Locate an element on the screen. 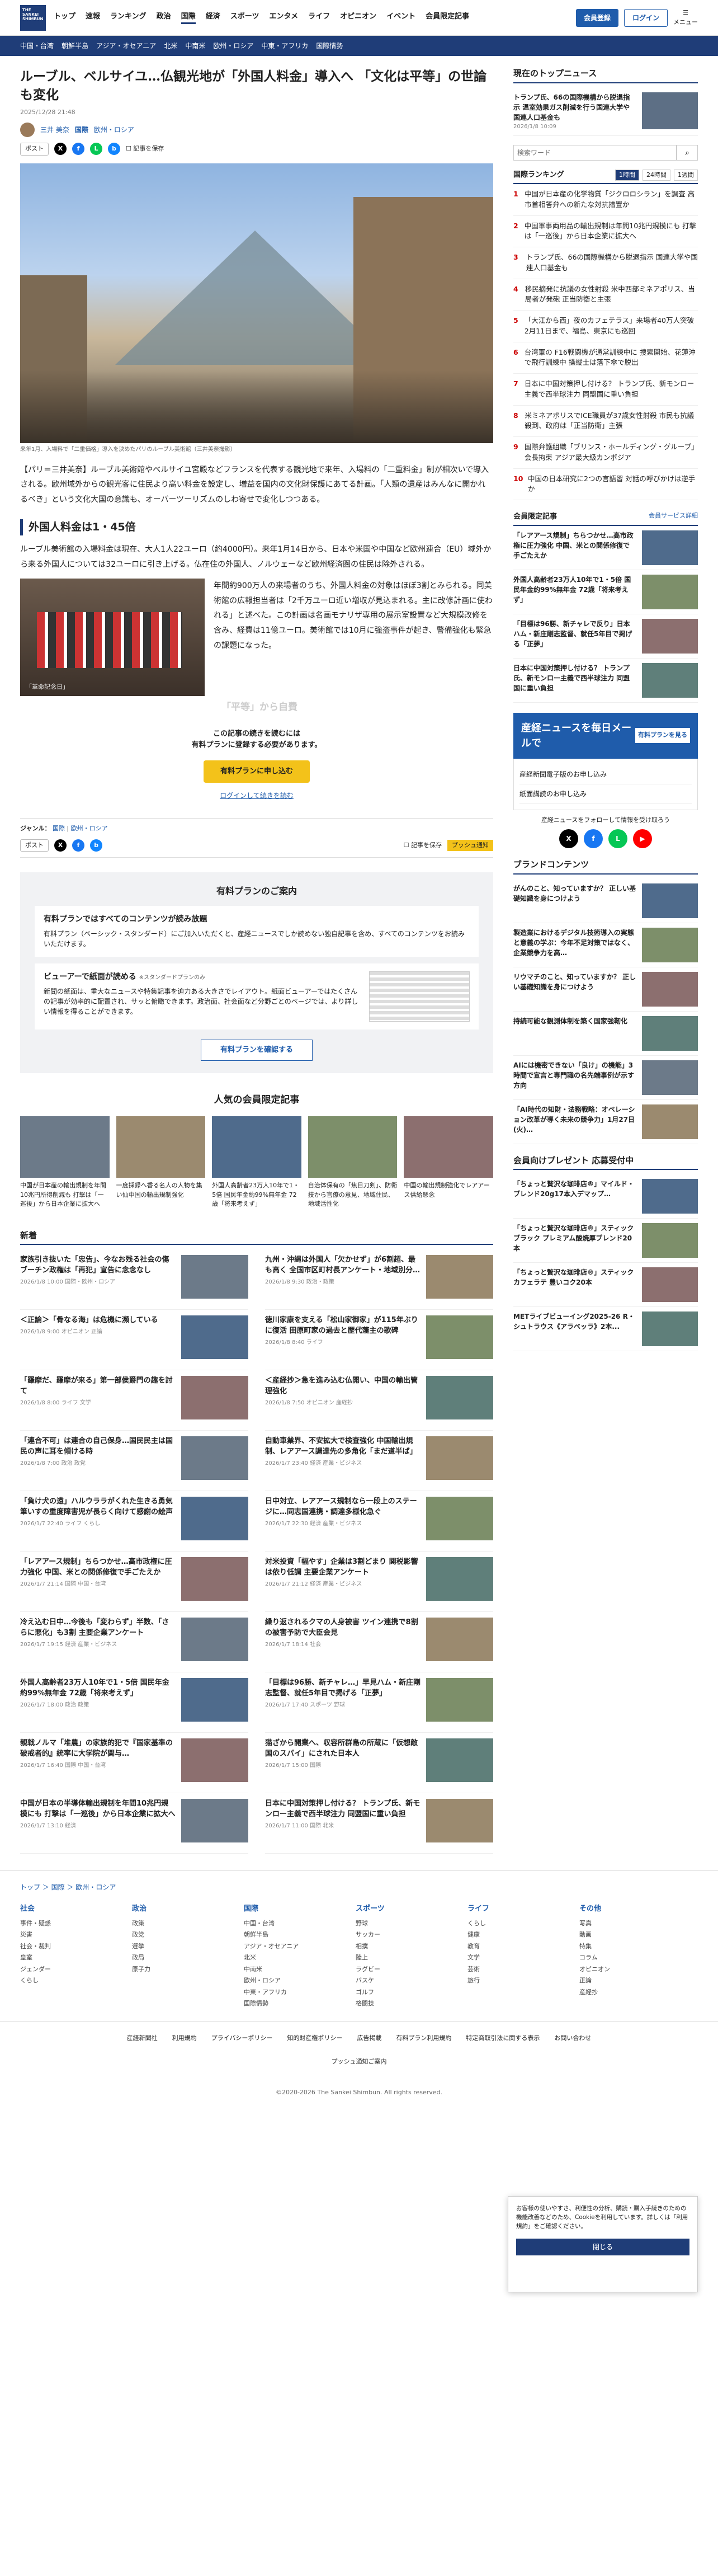 The image size is (718, 2576). subsection-link: 欧州・ロシア is located at coordinates (114, 130).